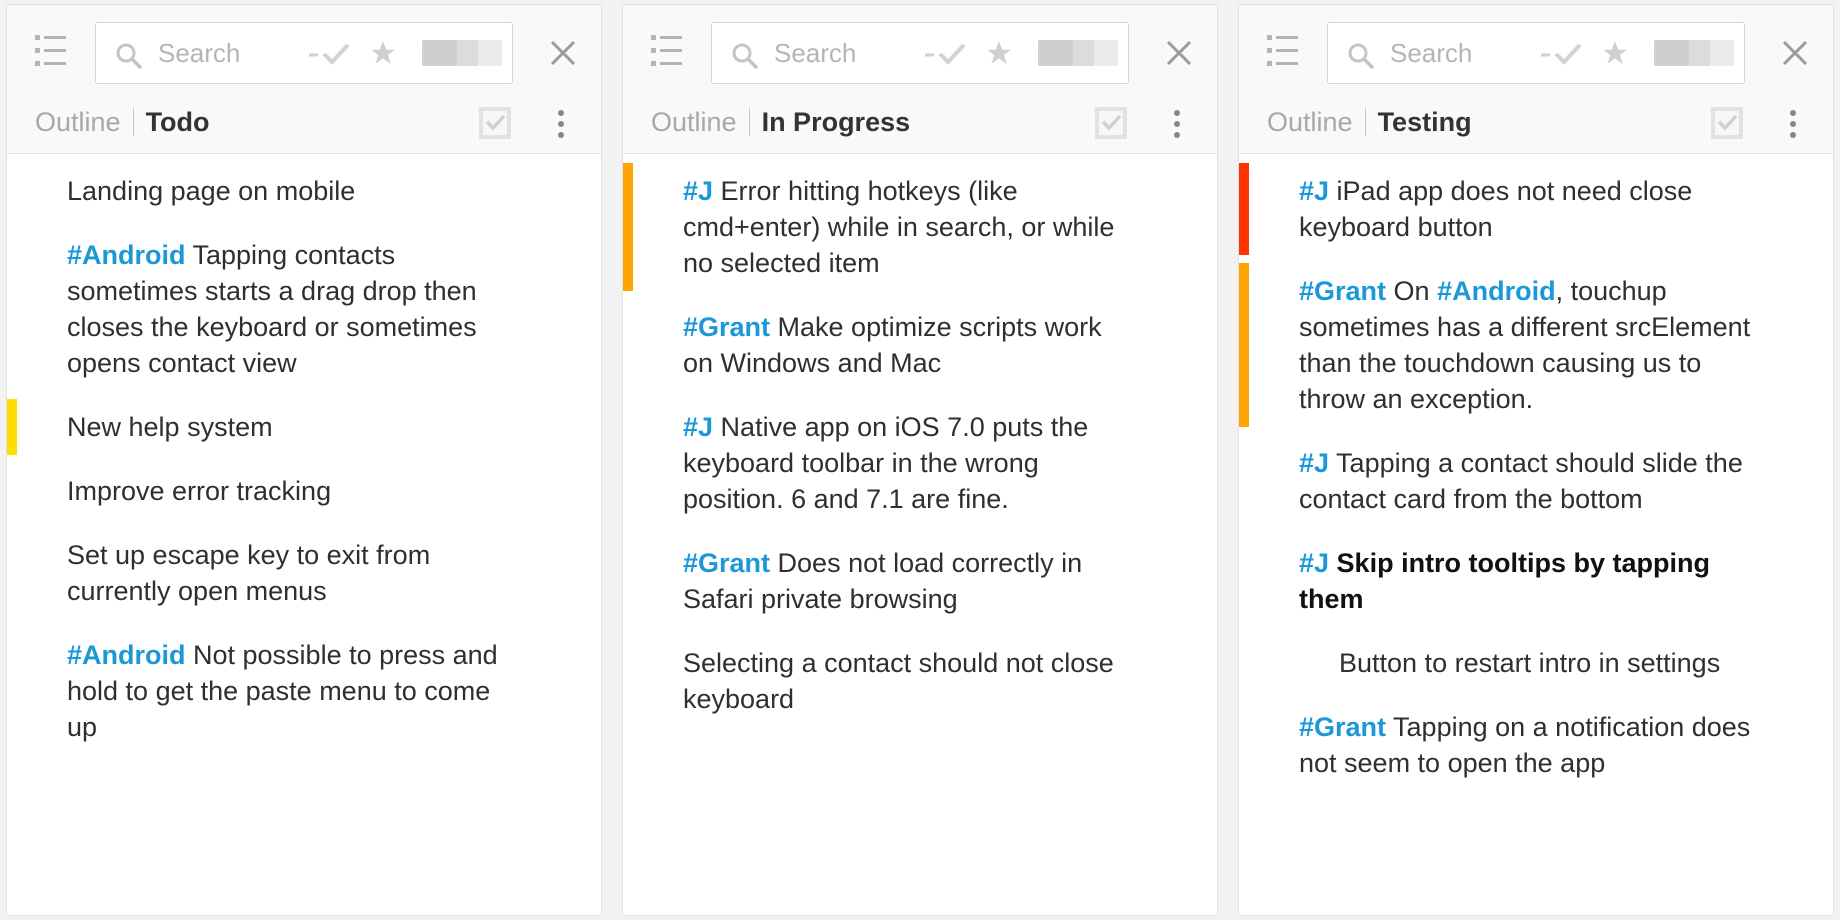 Image resolution: width=1840 pixels, height=920 pixels. I want to click on item-text: Button to restart intro in settings, so click(1530, 663).